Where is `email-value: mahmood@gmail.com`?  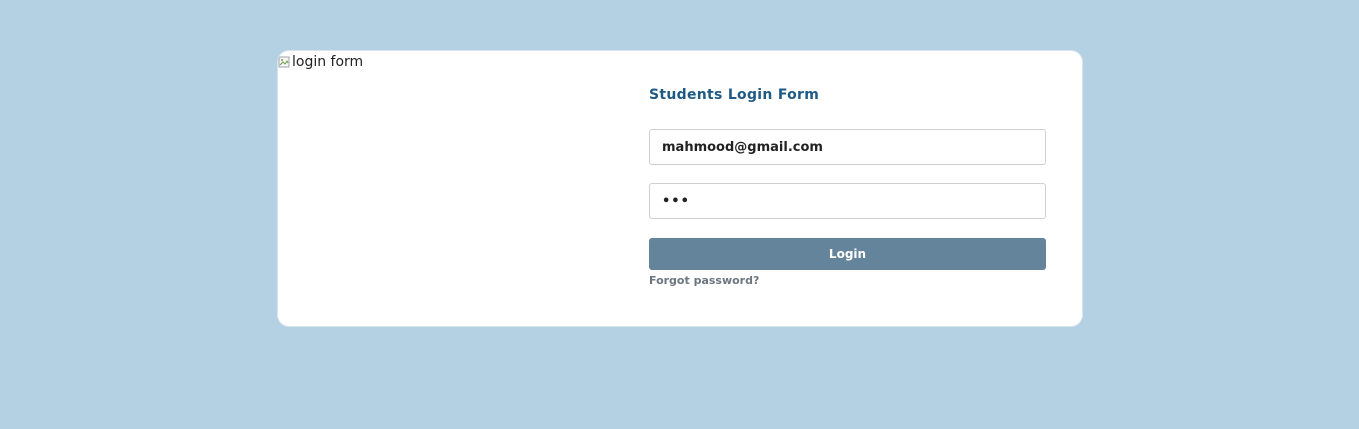 email-value: mahmood@gmail.com is located at coordinates (742, 147).